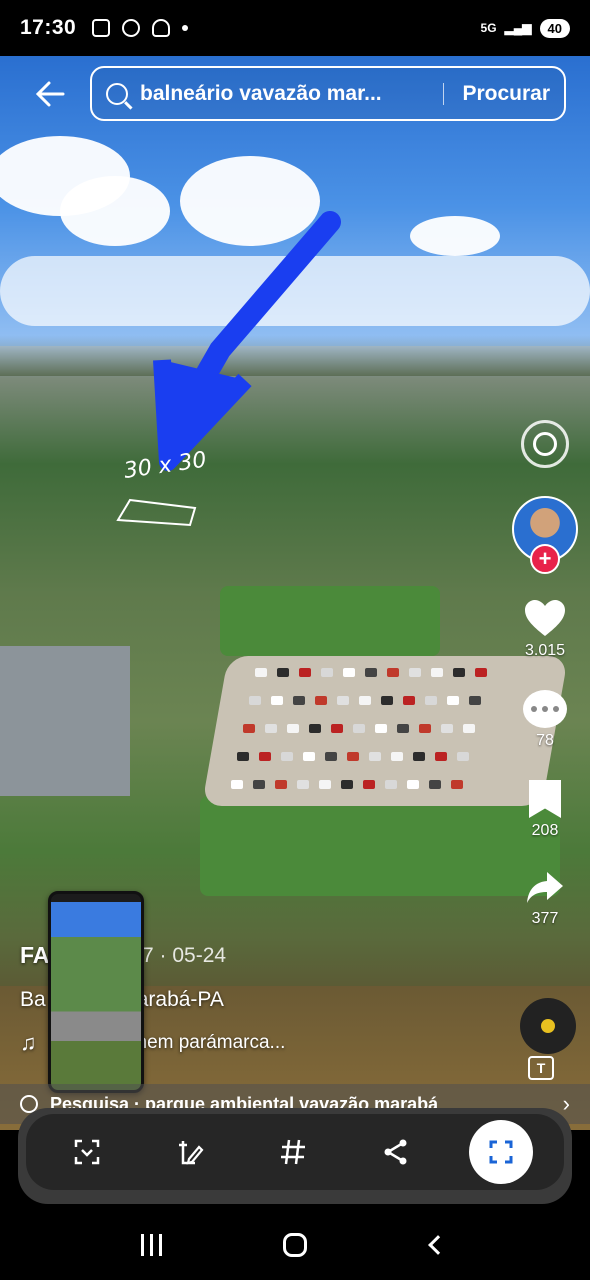  Describe the element at coordinates (131, 28) in the screenshot. I see `app-icon` at that location.